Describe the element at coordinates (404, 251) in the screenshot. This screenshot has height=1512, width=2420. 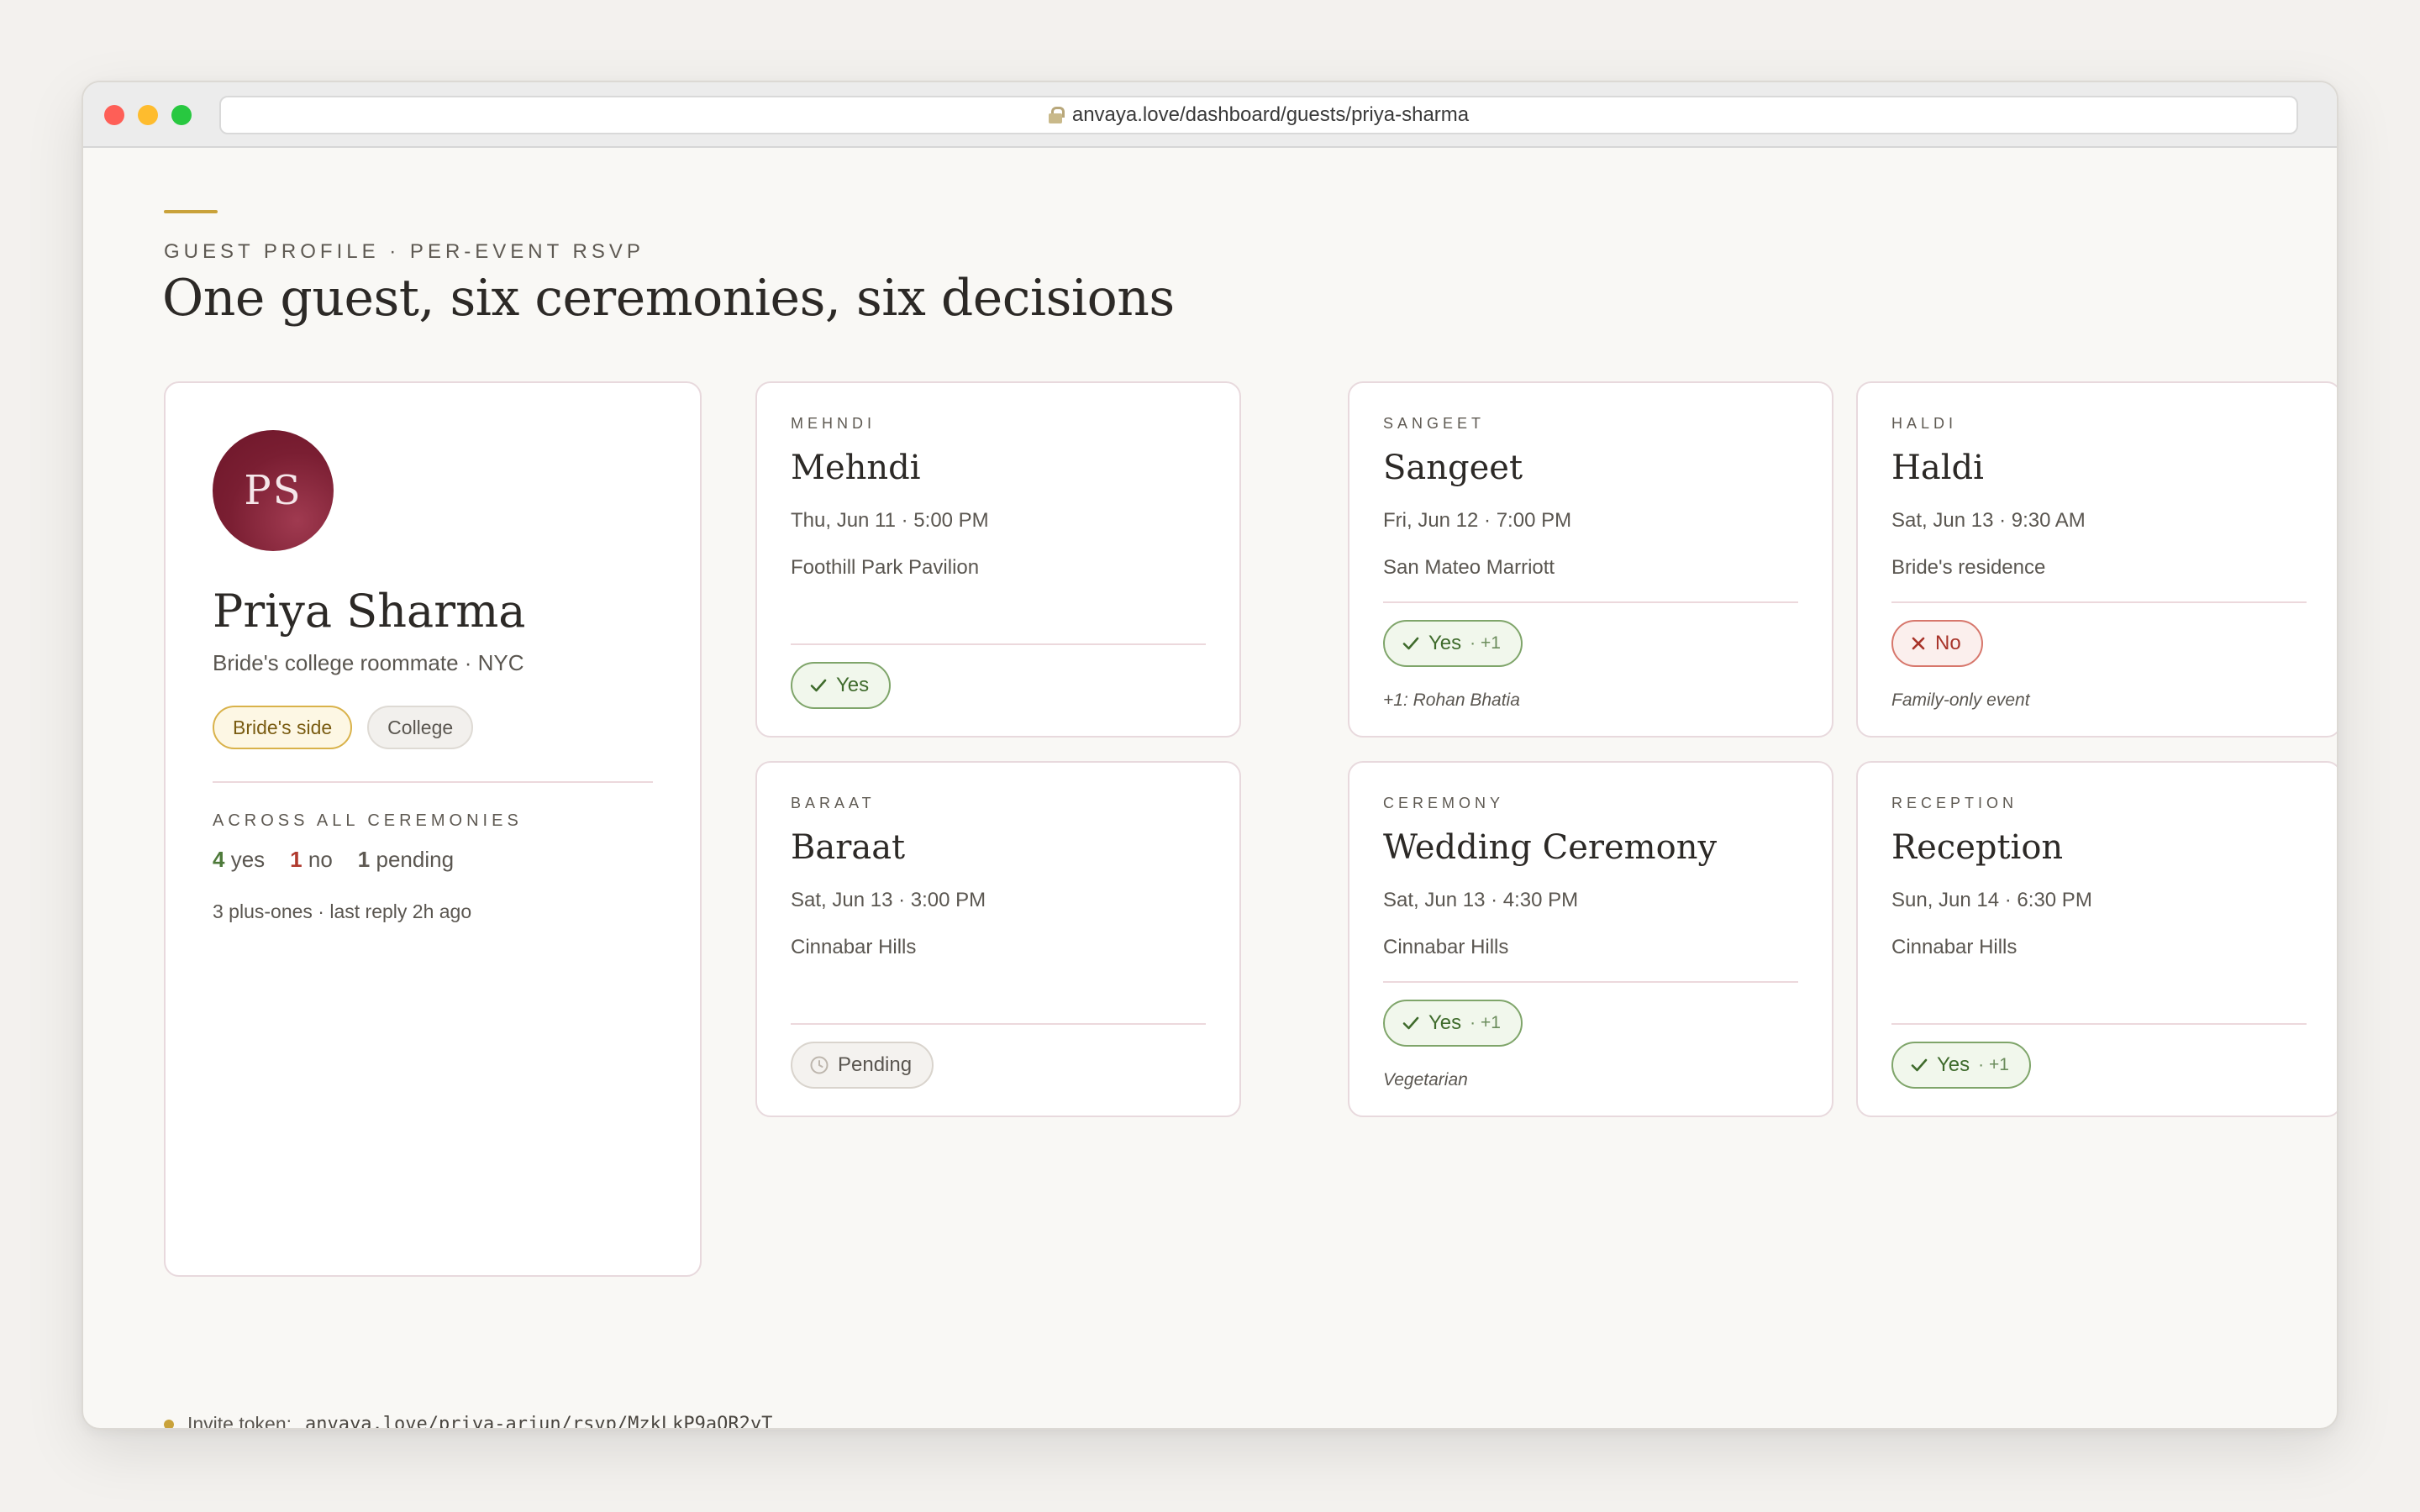
I see `page-eyebrow: GUEST PROFILE · PER-EVENT RSVP` at that location.